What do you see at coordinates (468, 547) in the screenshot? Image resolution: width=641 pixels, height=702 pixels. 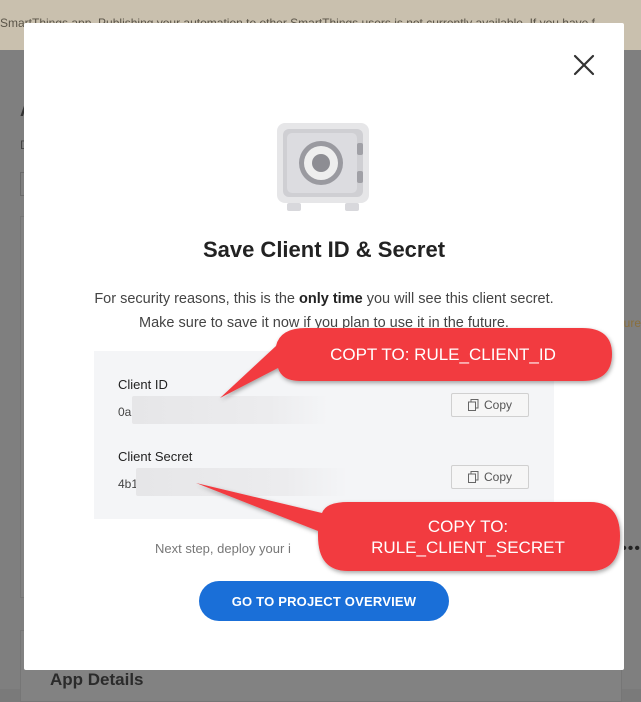 I see `callout-client-secret-line2: RULE_CLIENT_SECRET` at bounding box center [468, 547].